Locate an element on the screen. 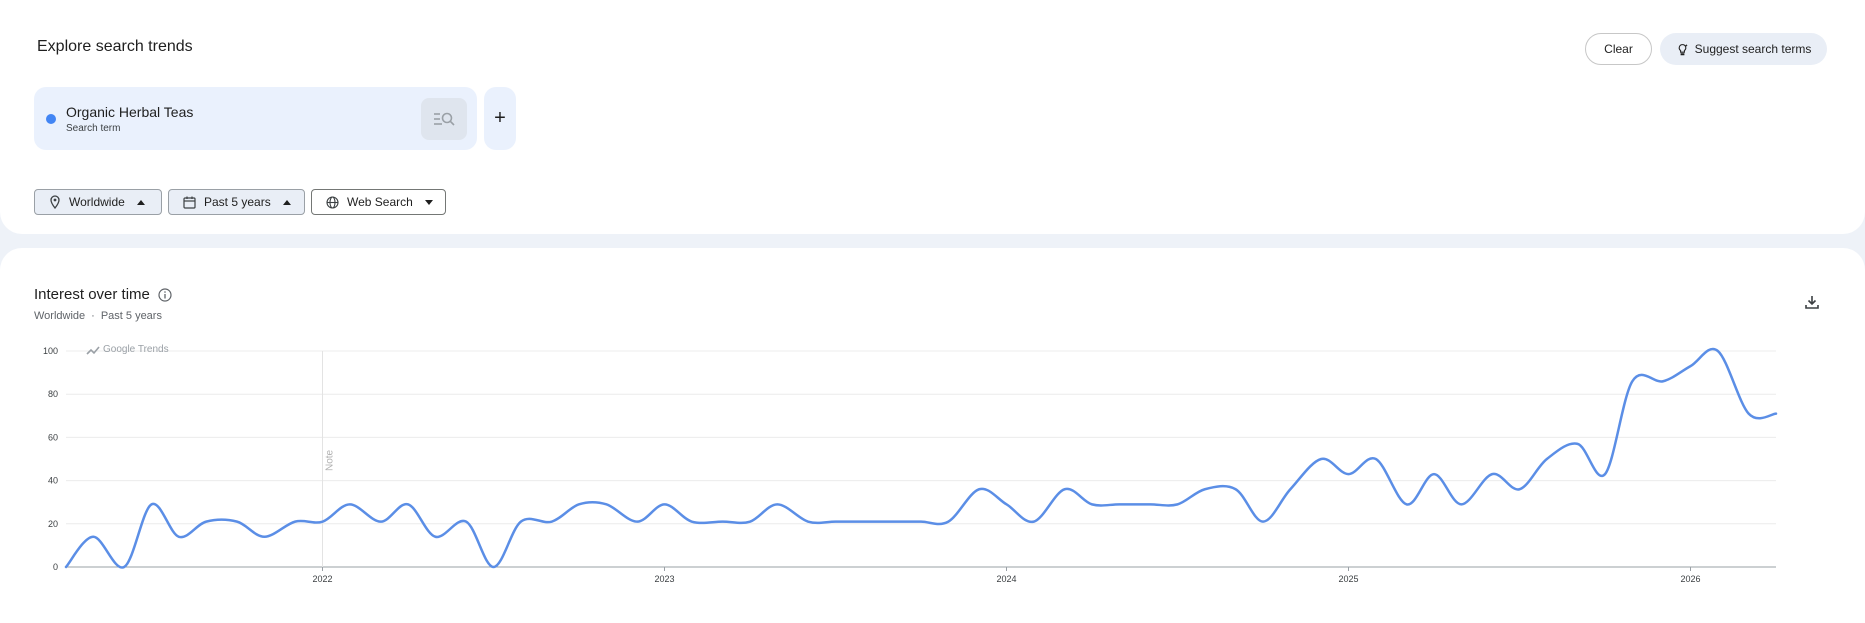 This screenshot has height=623, width=1865. location-label: Worldwide is located at coordinates (97, 202).